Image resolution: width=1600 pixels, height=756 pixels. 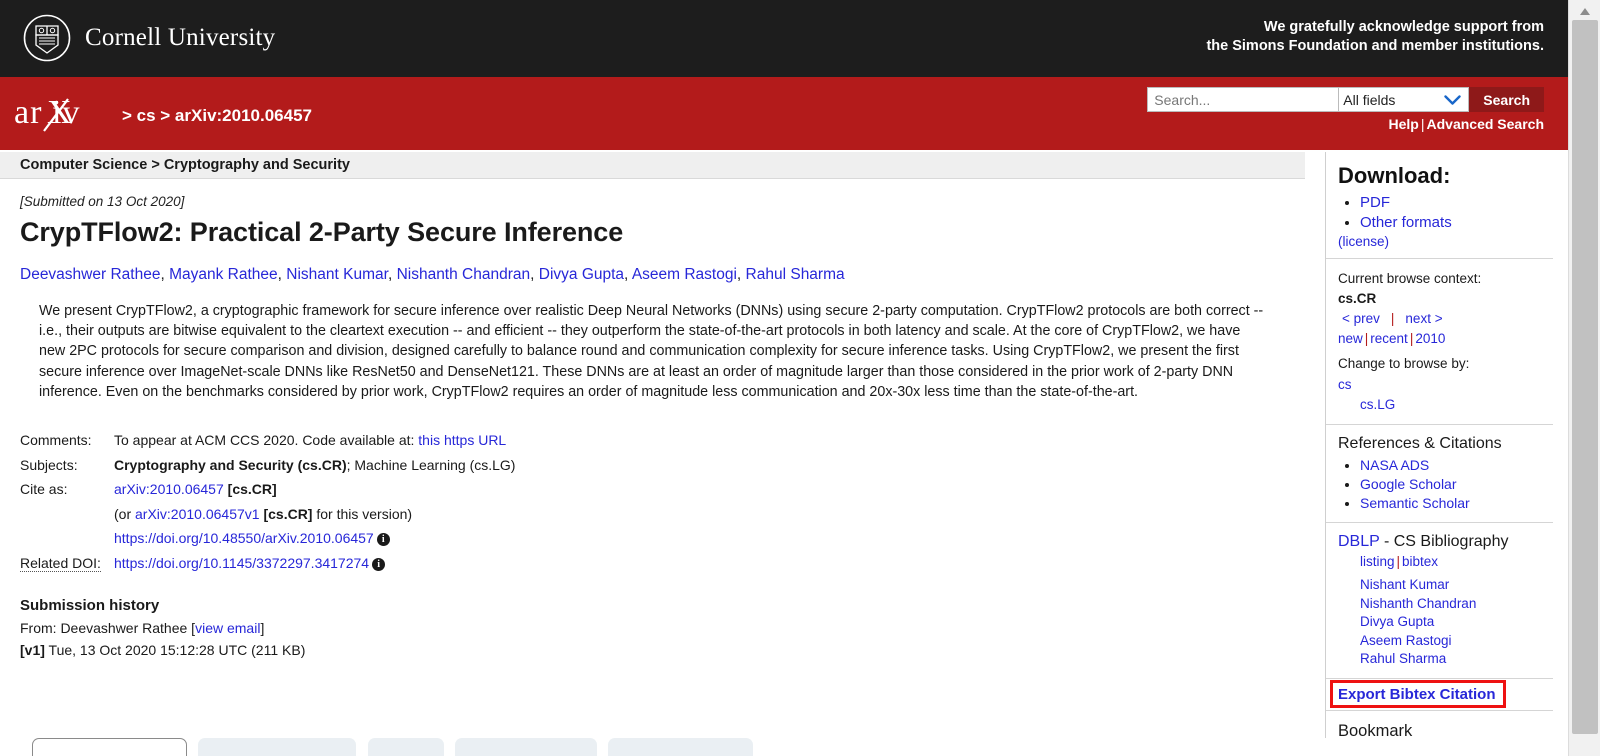 What do you see at coordinates (1350, 338) in the screenshot?
I see `new-link: new` at bounding box center [1350, 338].